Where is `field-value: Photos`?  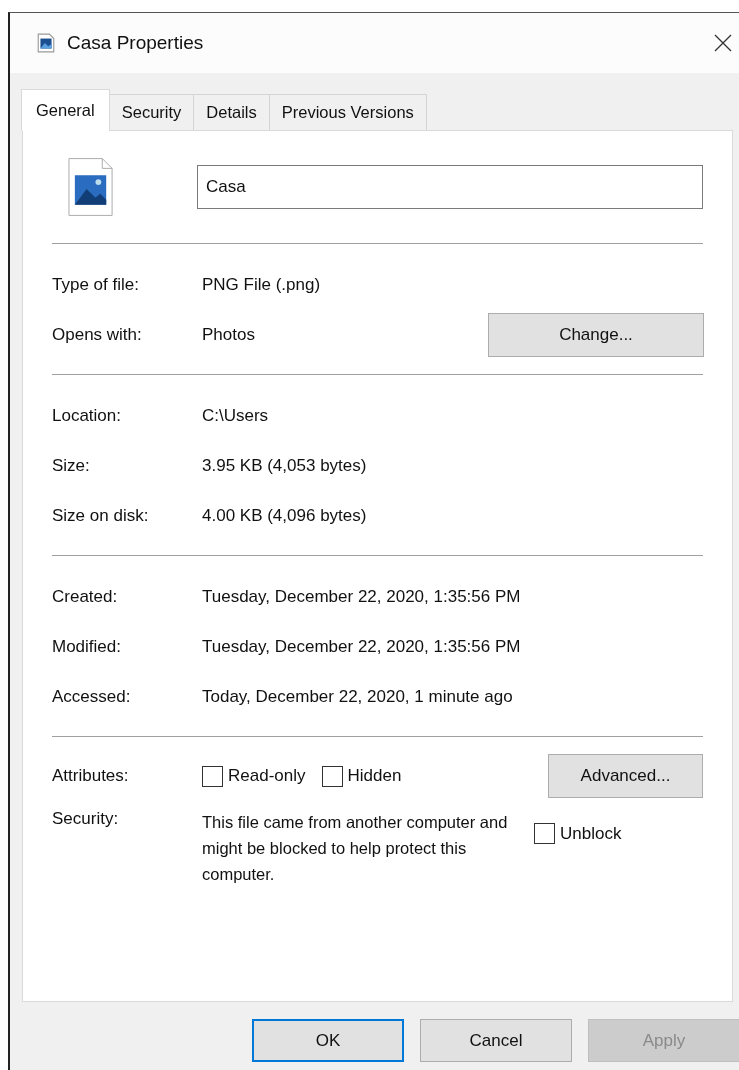
field-value: Photos is located at coordinates (229, 335).